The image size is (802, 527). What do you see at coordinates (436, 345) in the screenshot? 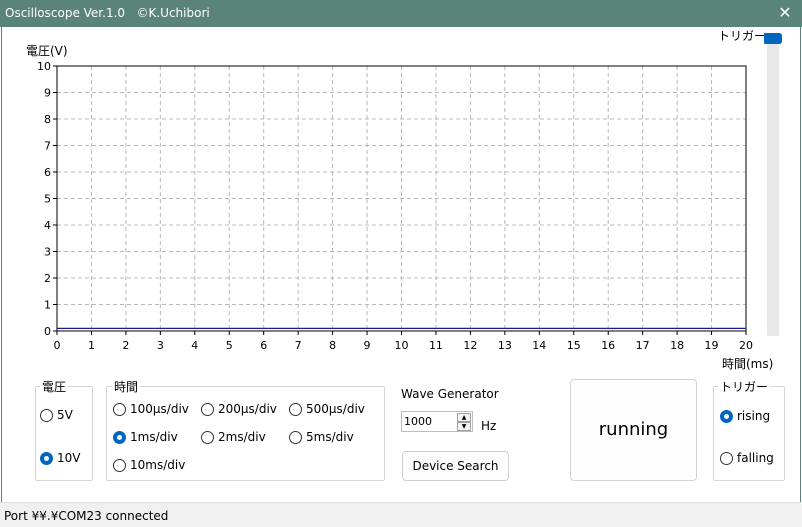
I see `x-tick-label: 11` at bounding box center [436, 345].